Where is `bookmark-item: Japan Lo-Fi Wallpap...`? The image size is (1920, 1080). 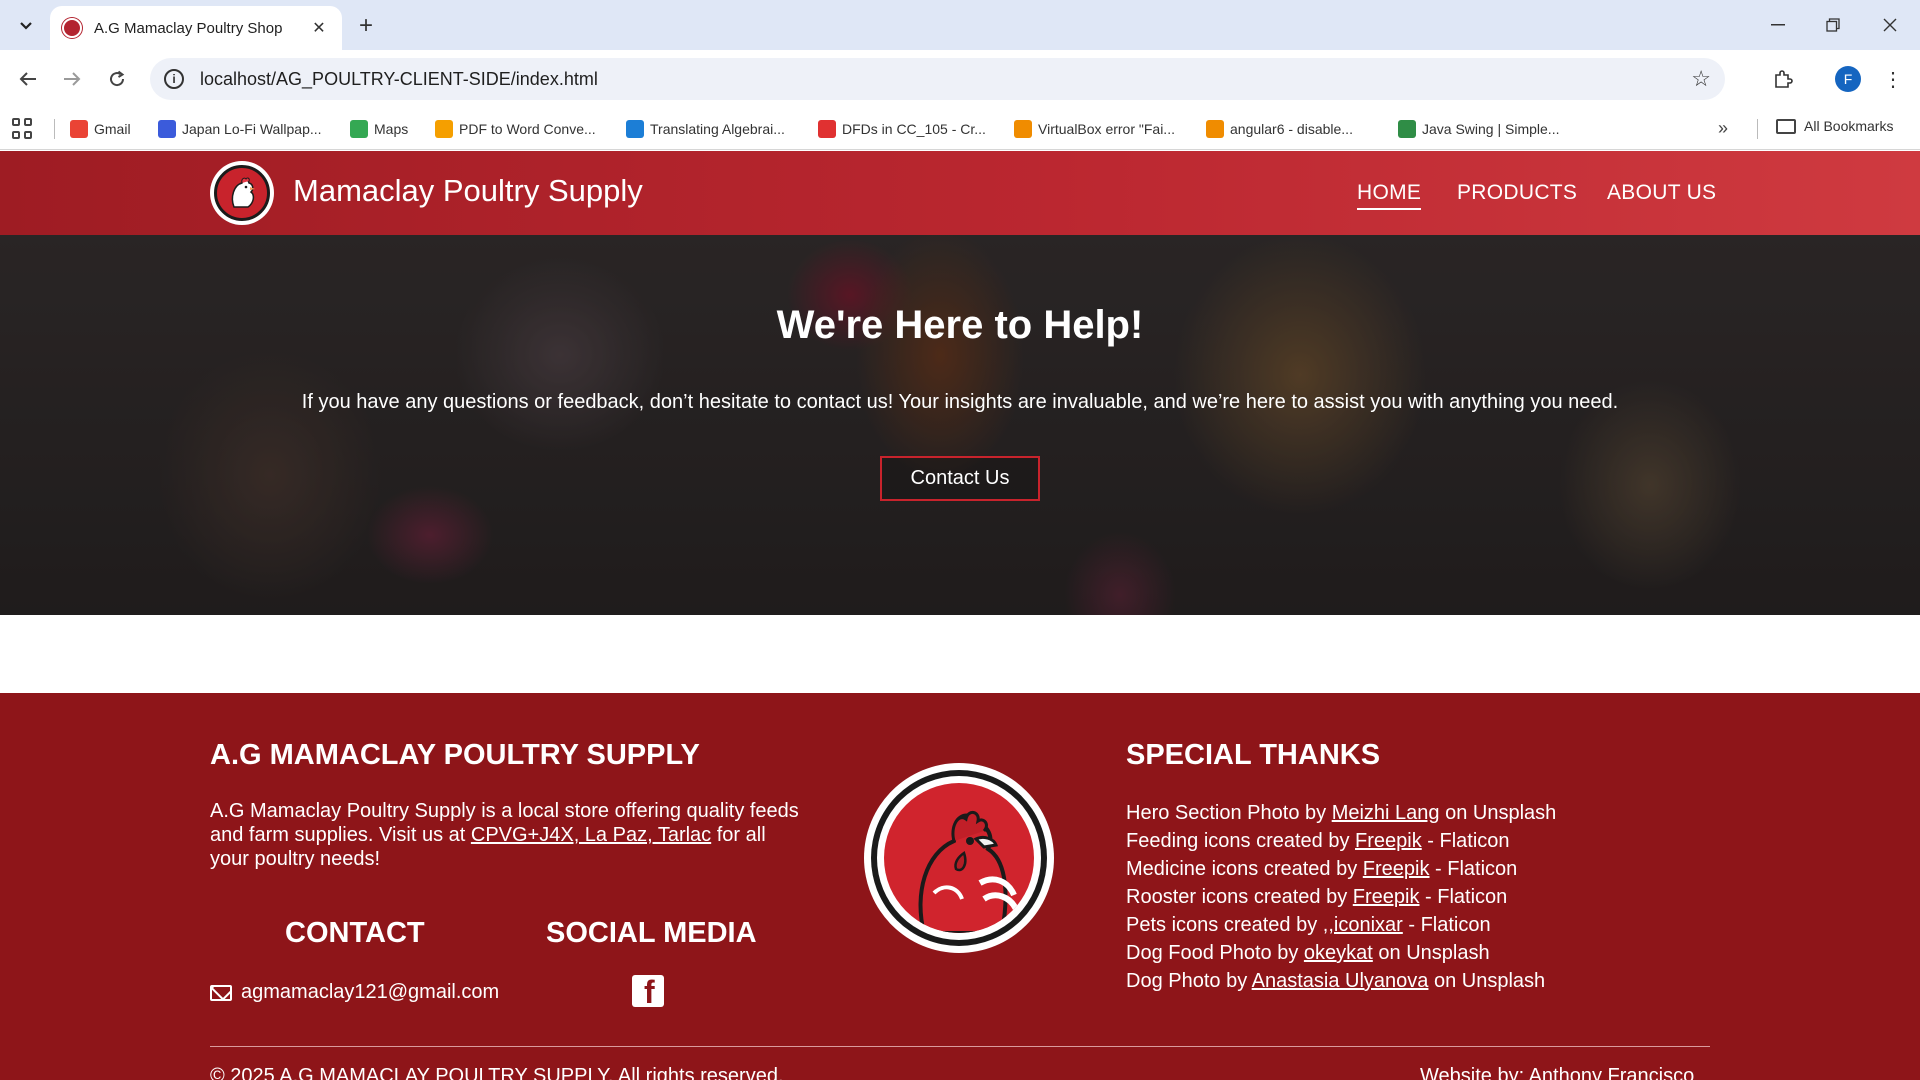 bookmark-item: Japan Lo-Fi Wallpap... is located at coordinates (240, 129).